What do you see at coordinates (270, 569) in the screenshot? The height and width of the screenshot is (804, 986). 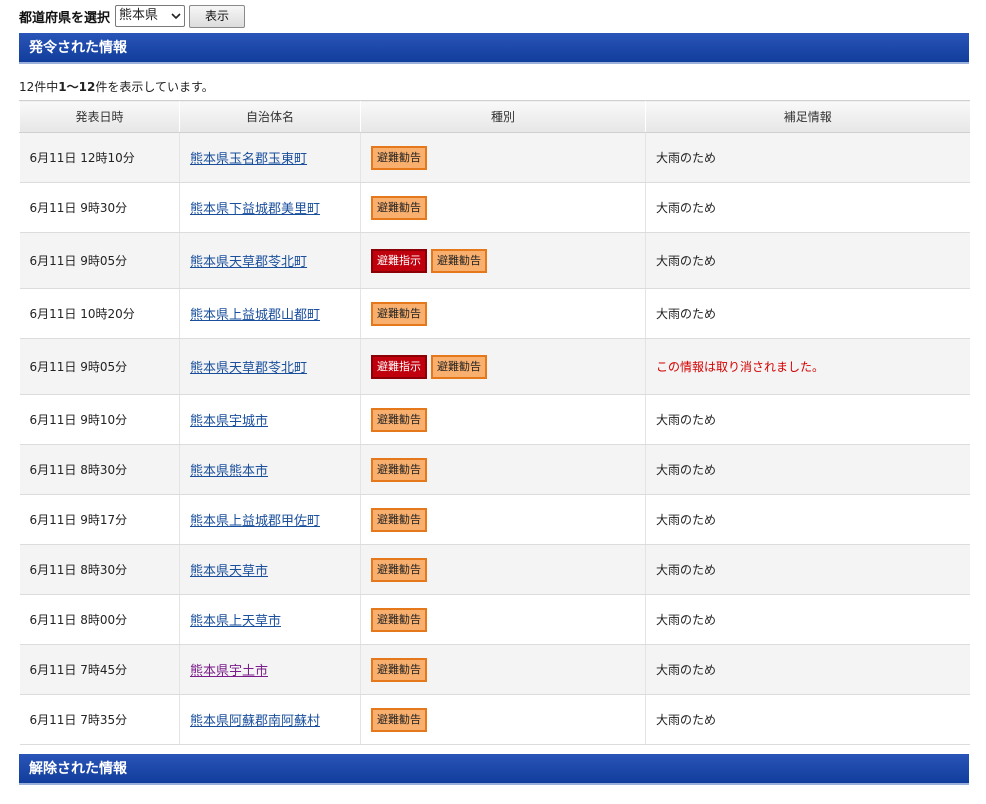 I see `cell-municipality: 熊本県天草市` at bounding box center [270, 569].